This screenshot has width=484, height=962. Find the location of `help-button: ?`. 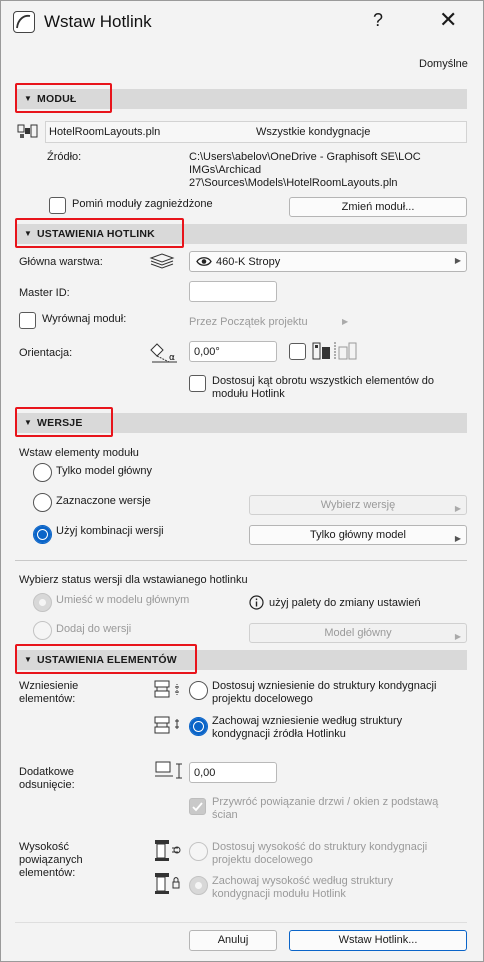

help-button: ? is located at coordinates (378, 20).